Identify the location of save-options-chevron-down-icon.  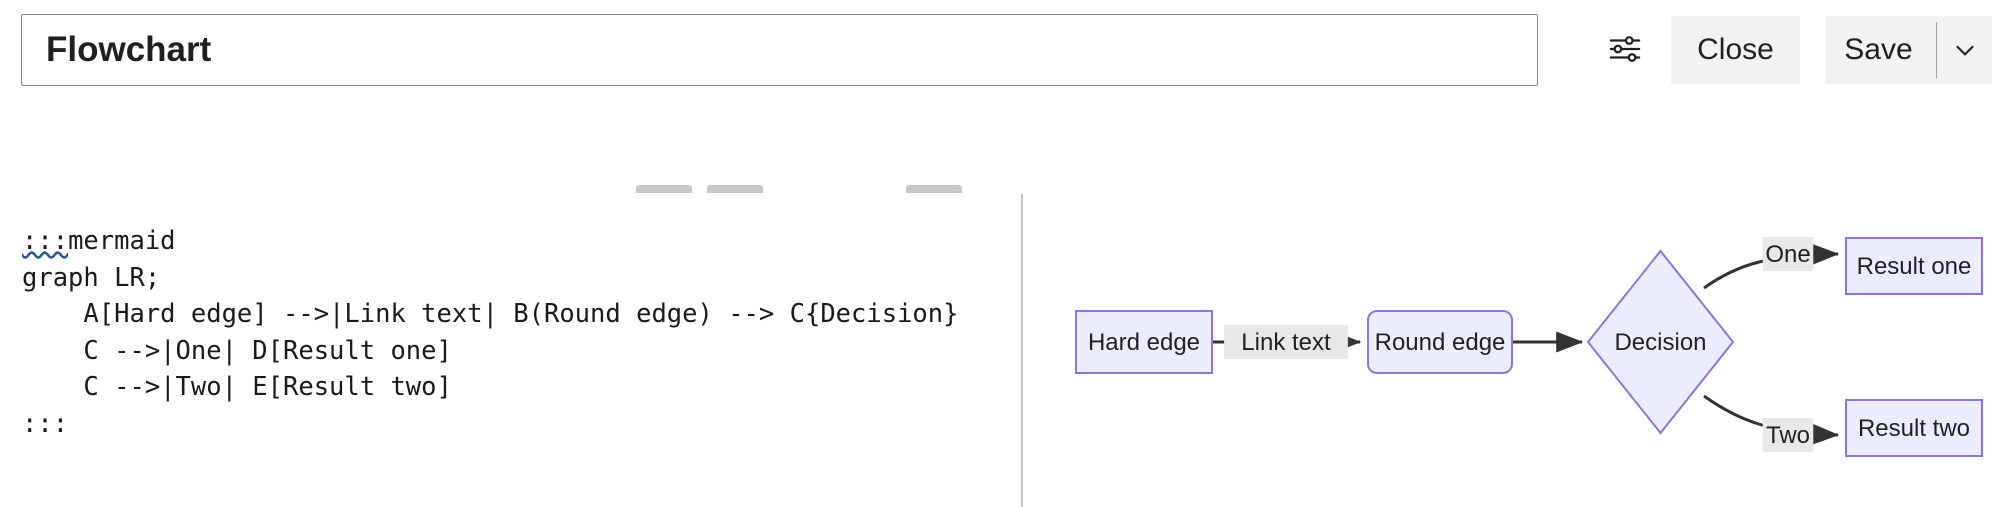
(1964, 50).